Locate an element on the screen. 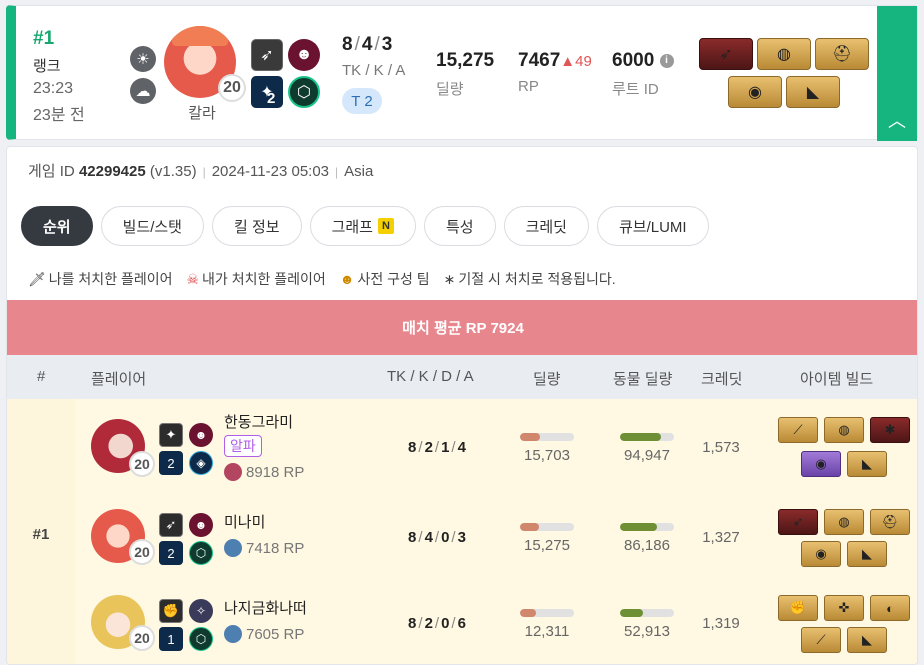 This screenshot has height=665, width=924. dagger-icon: 🗡 is located at coordinates (37, 279).